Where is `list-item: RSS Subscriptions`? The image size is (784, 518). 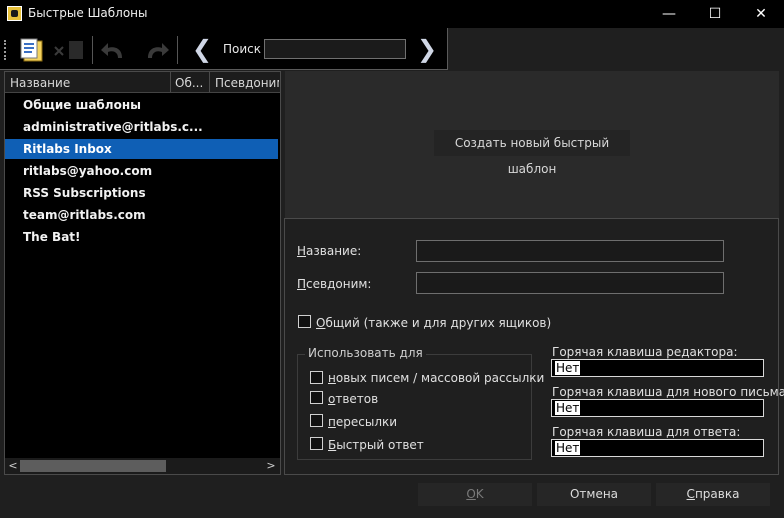
list-item: RSS Subscriptions is located at coordinates (141, 193).